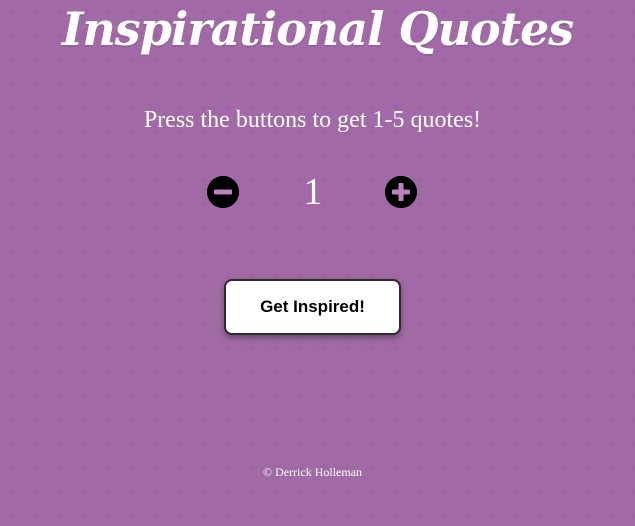 The image size is (635, 526). I want to click on decrement-button, so click(223, 192).